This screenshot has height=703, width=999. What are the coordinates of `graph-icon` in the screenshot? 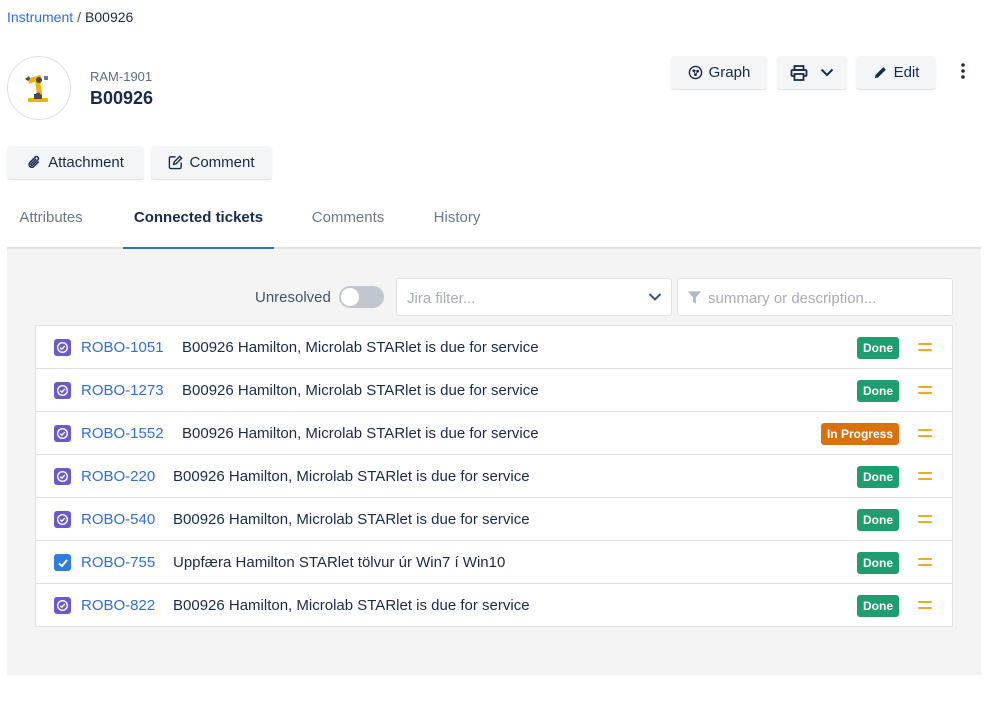 It's located at (695, 72).